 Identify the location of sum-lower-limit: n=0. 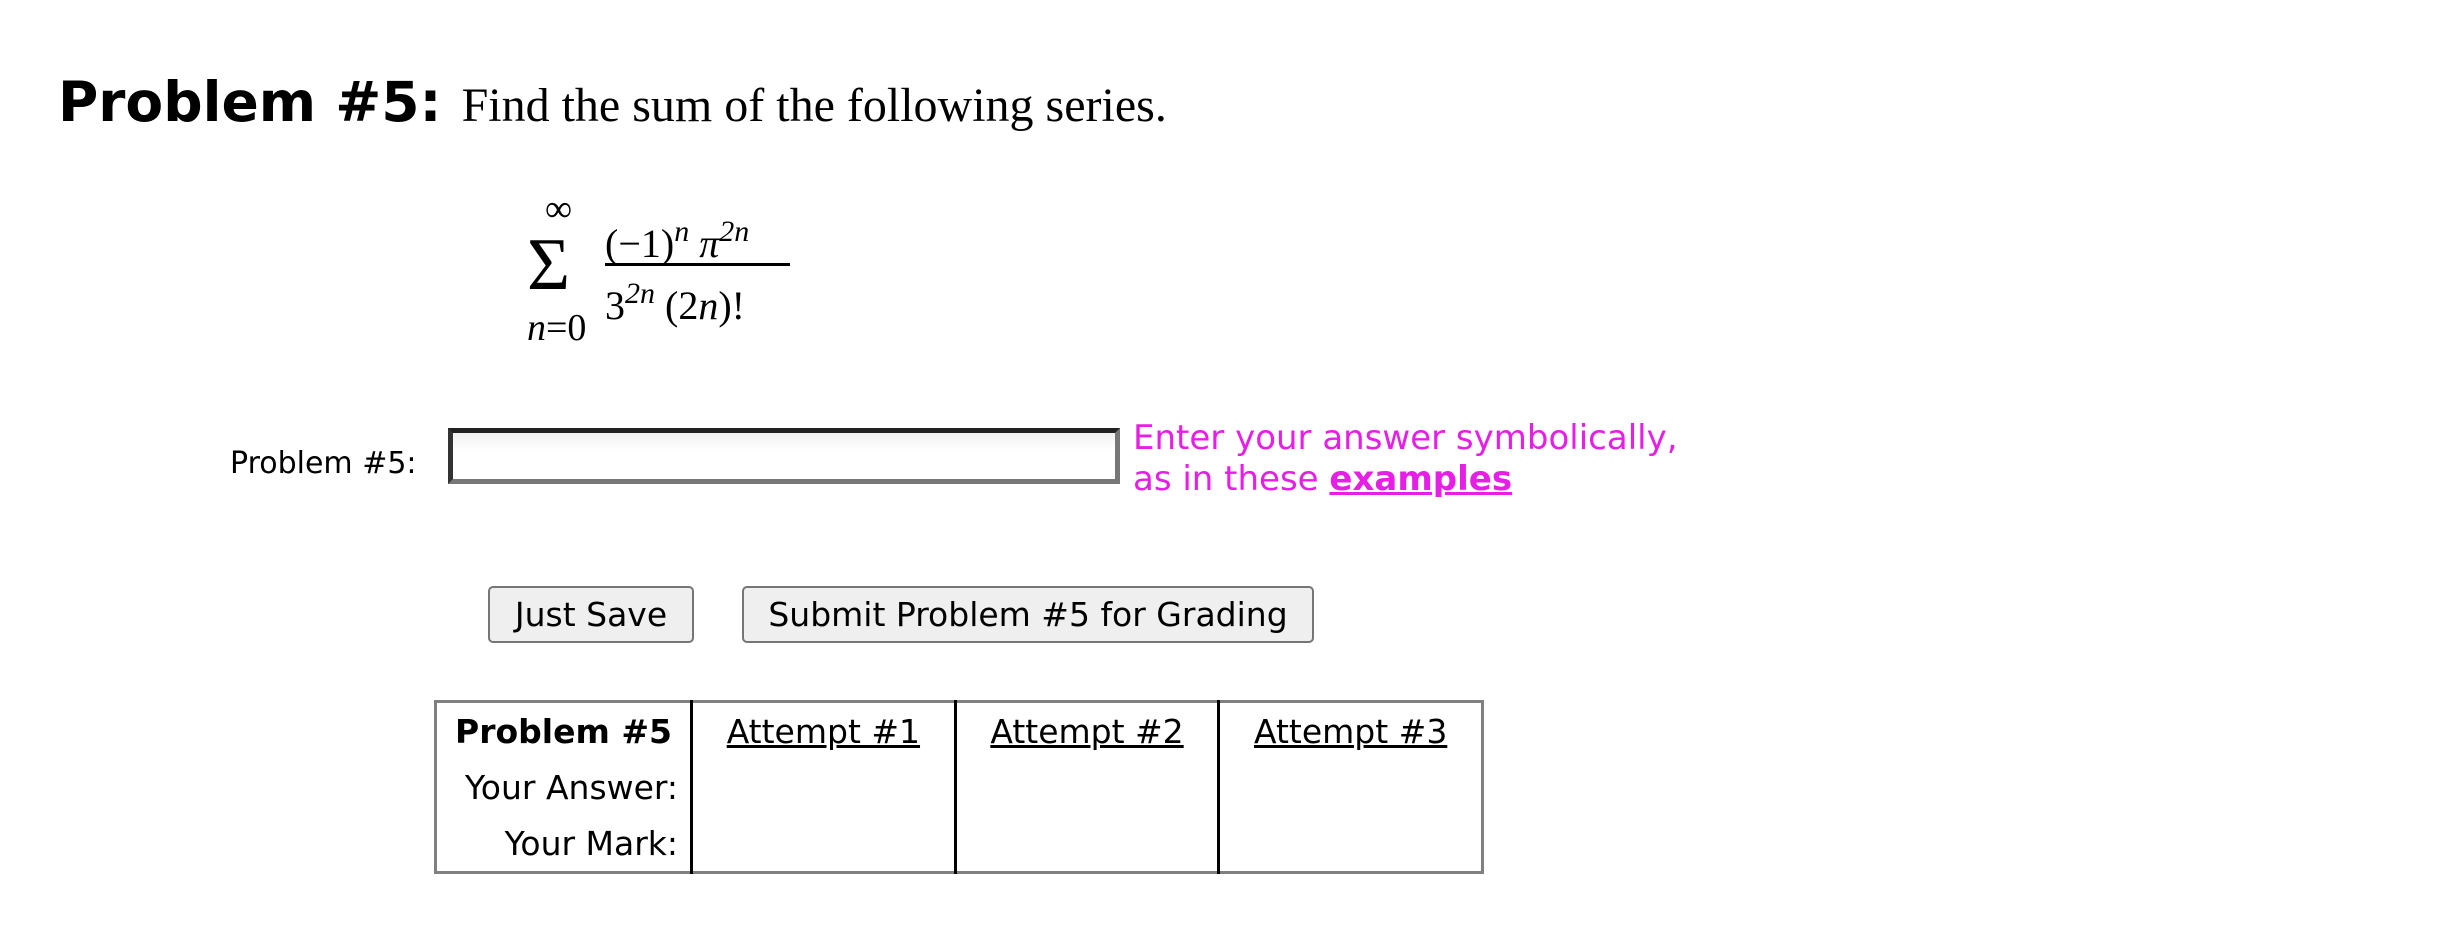
(556, 328).